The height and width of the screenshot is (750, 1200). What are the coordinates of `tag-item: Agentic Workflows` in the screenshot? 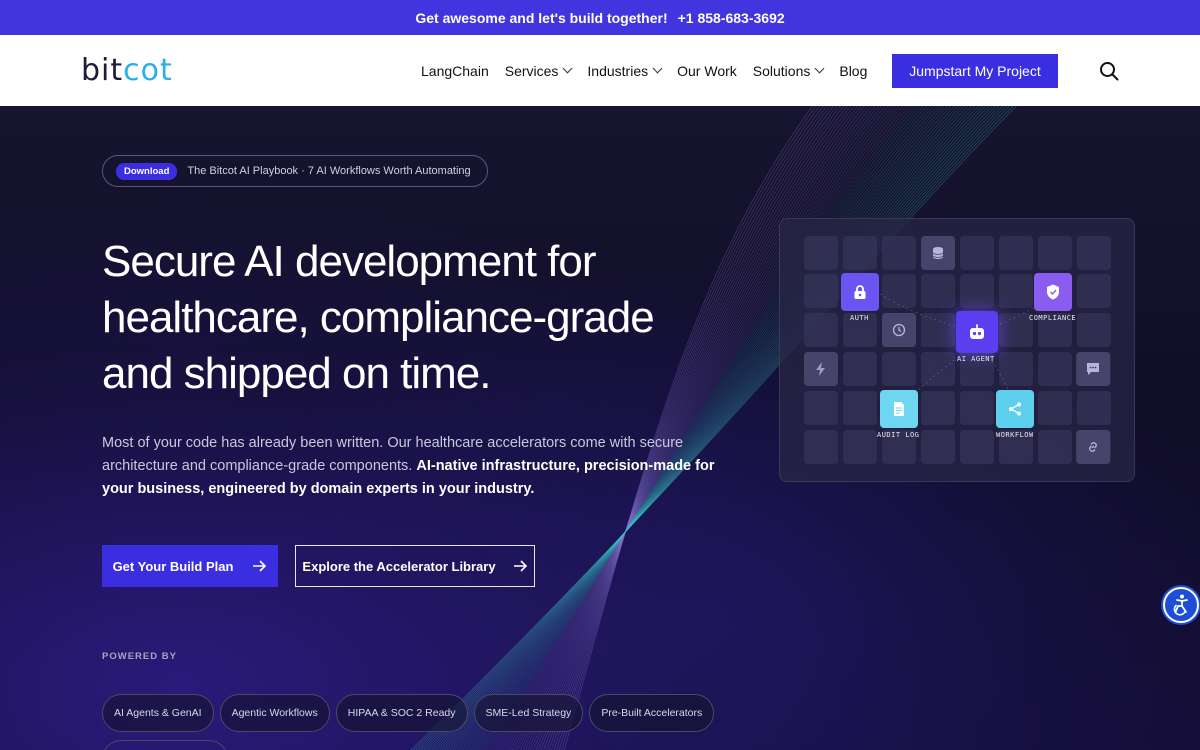 It's located at (274, 713).